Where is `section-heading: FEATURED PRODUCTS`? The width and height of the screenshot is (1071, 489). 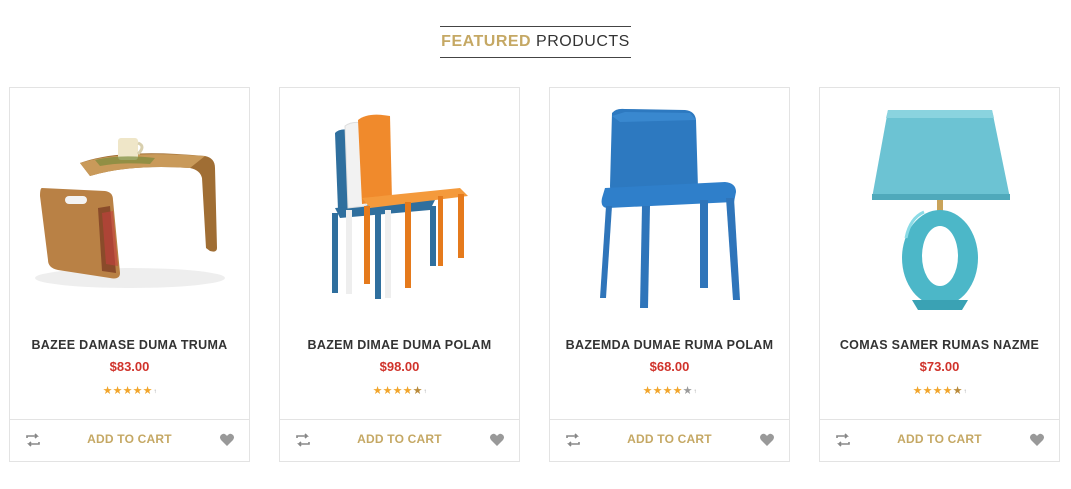 section-heading: FEATURED PRODUCTS is located at coordinates (535, 42).